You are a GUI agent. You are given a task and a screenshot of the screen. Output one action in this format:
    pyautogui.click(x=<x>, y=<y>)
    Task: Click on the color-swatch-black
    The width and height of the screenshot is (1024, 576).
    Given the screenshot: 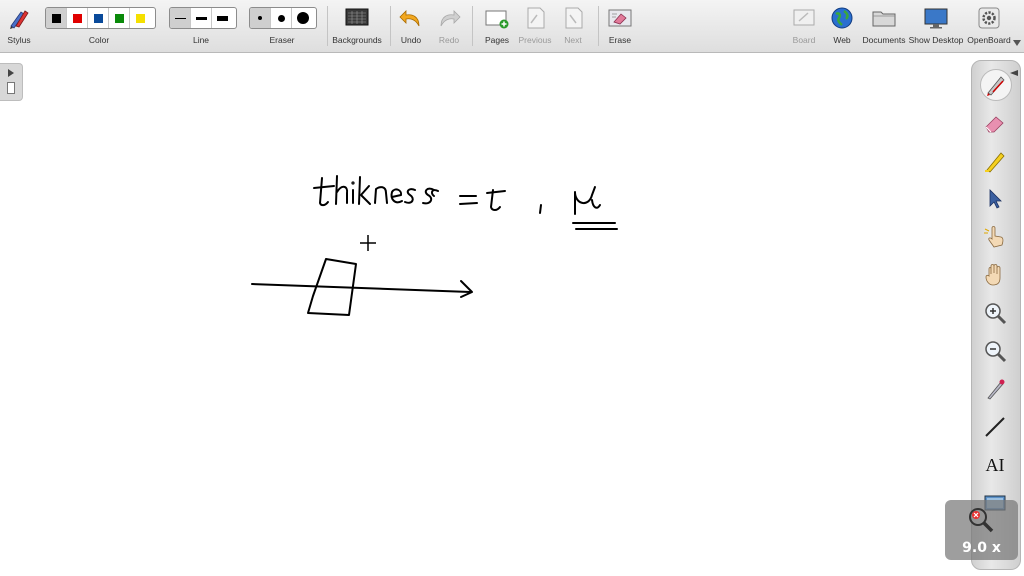 What is the action you would take?
    pyautogui.click(x=56, y=18)
    